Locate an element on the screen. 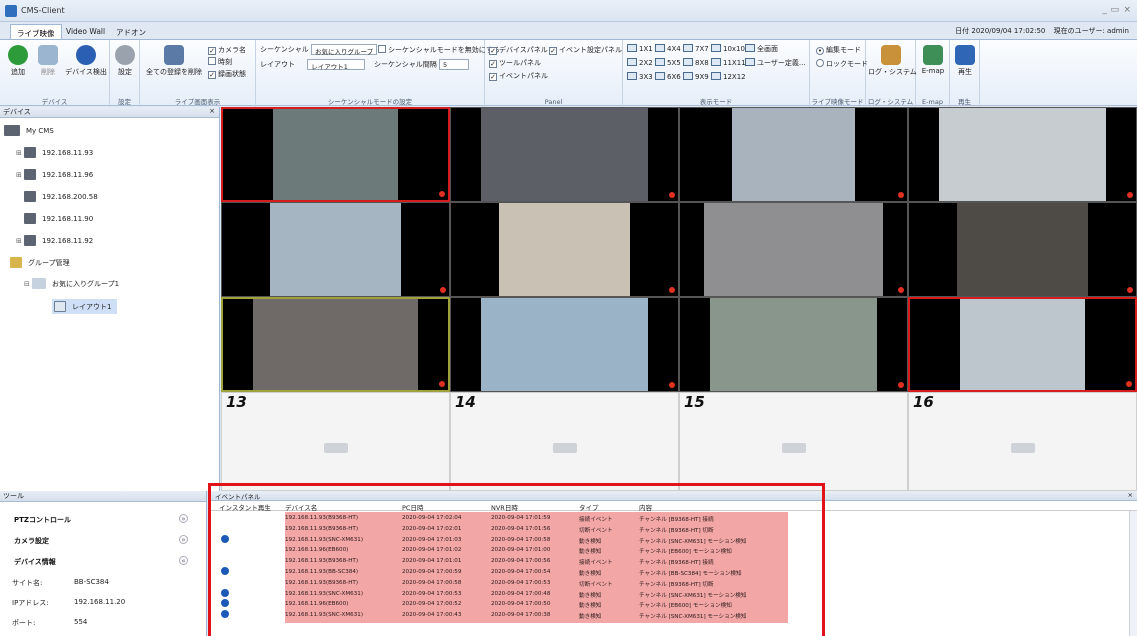 This screenshot has width=1137, height=636. playback-button: 再生 is located at coordinates (965, 61).